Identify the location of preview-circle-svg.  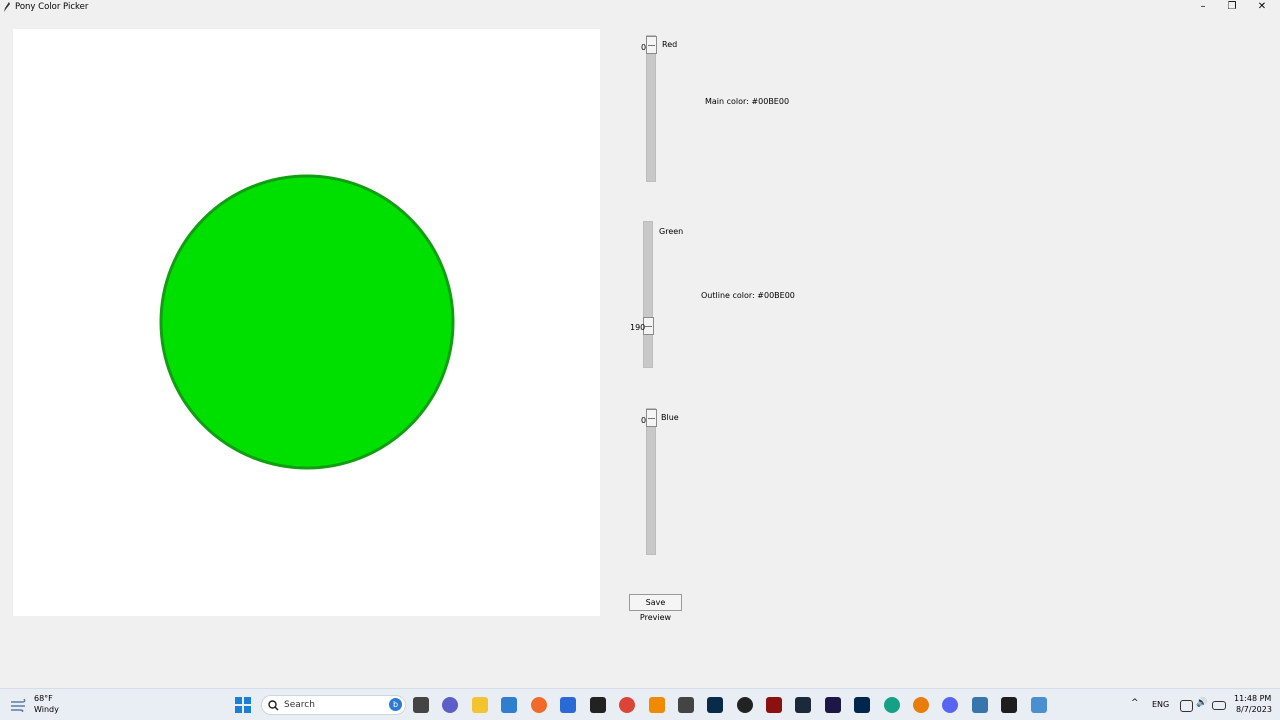
(307, 322).